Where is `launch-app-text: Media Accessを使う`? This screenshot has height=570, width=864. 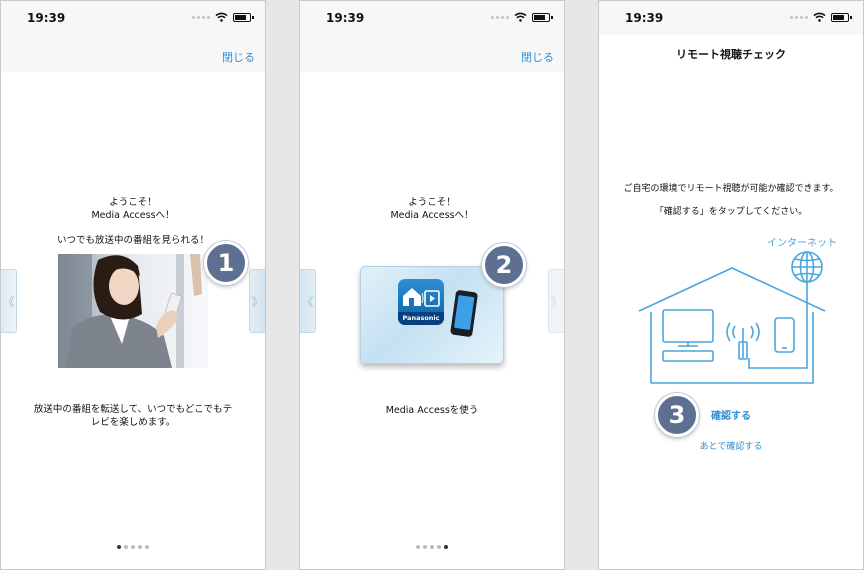
launch-app-text: Media Accessを使う is located at coordinates (432, 410).